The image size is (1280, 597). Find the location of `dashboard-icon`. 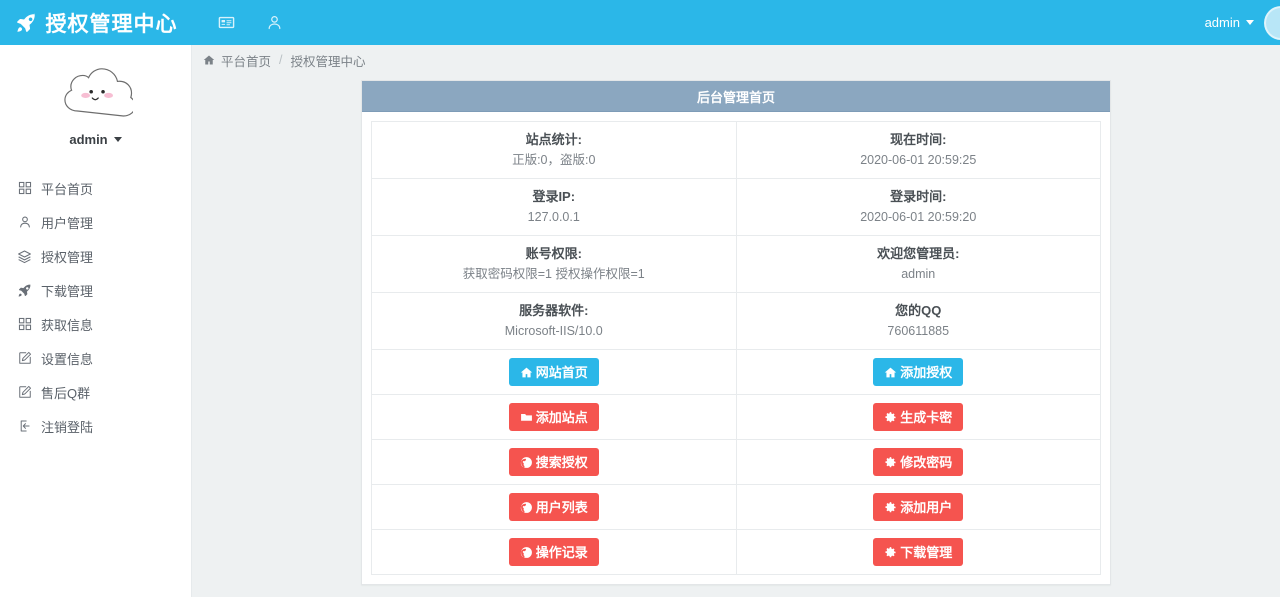

dashboard-icon is located at coordinates (24, 188).